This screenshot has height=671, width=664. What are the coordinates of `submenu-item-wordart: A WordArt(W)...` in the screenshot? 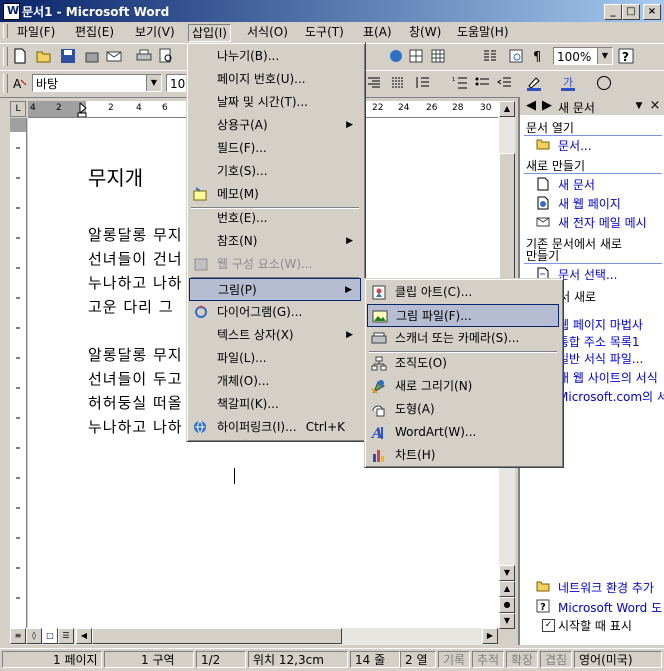 It's located at (463, 432).